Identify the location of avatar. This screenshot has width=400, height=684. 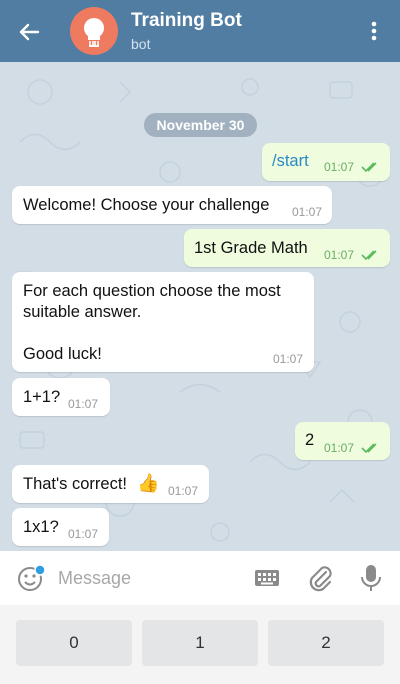
(94, 31).